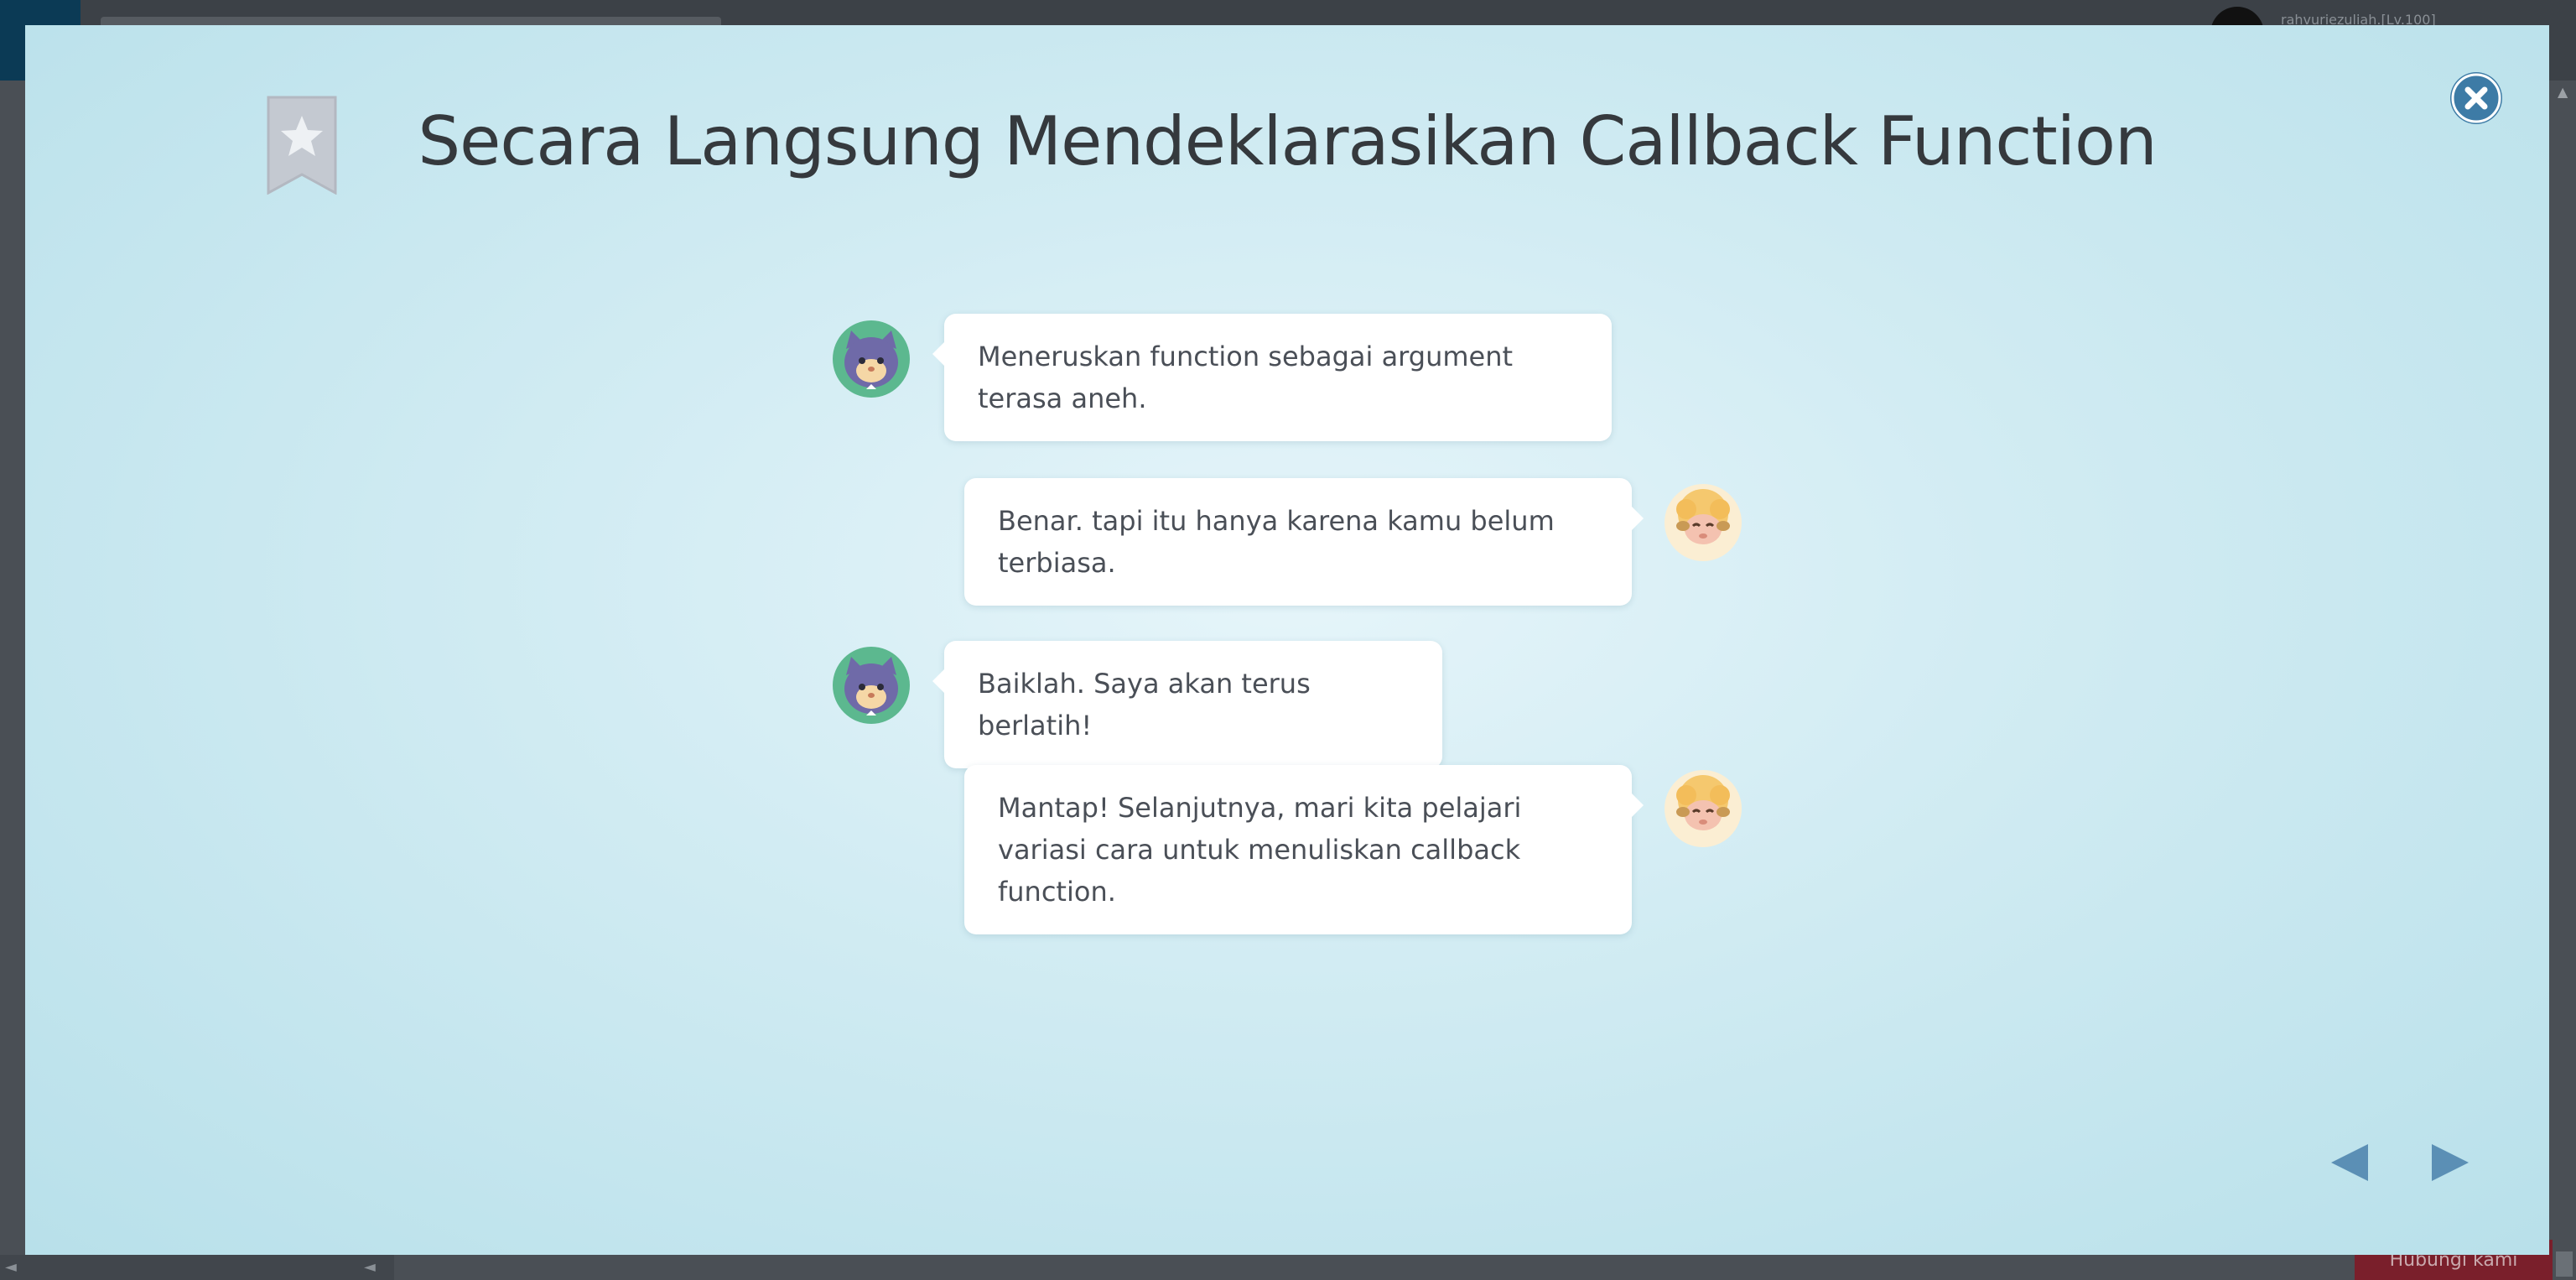 This screenshot has height=1280, width=2576. What do you see at coordinates (197, 1267) in the screenshot?
I see `background-bottom-scrollbar: ◄ ◄` at bounding box center [197, 1267].